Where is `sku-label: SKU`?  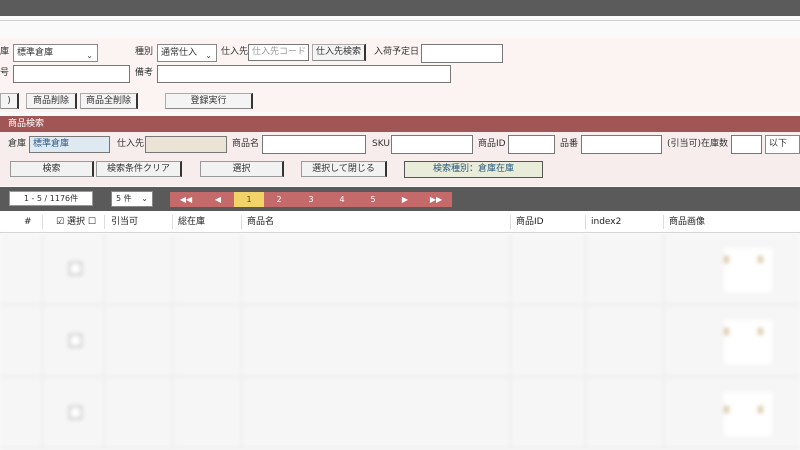 sku-label: SKU is located at coordinates (381, 144).